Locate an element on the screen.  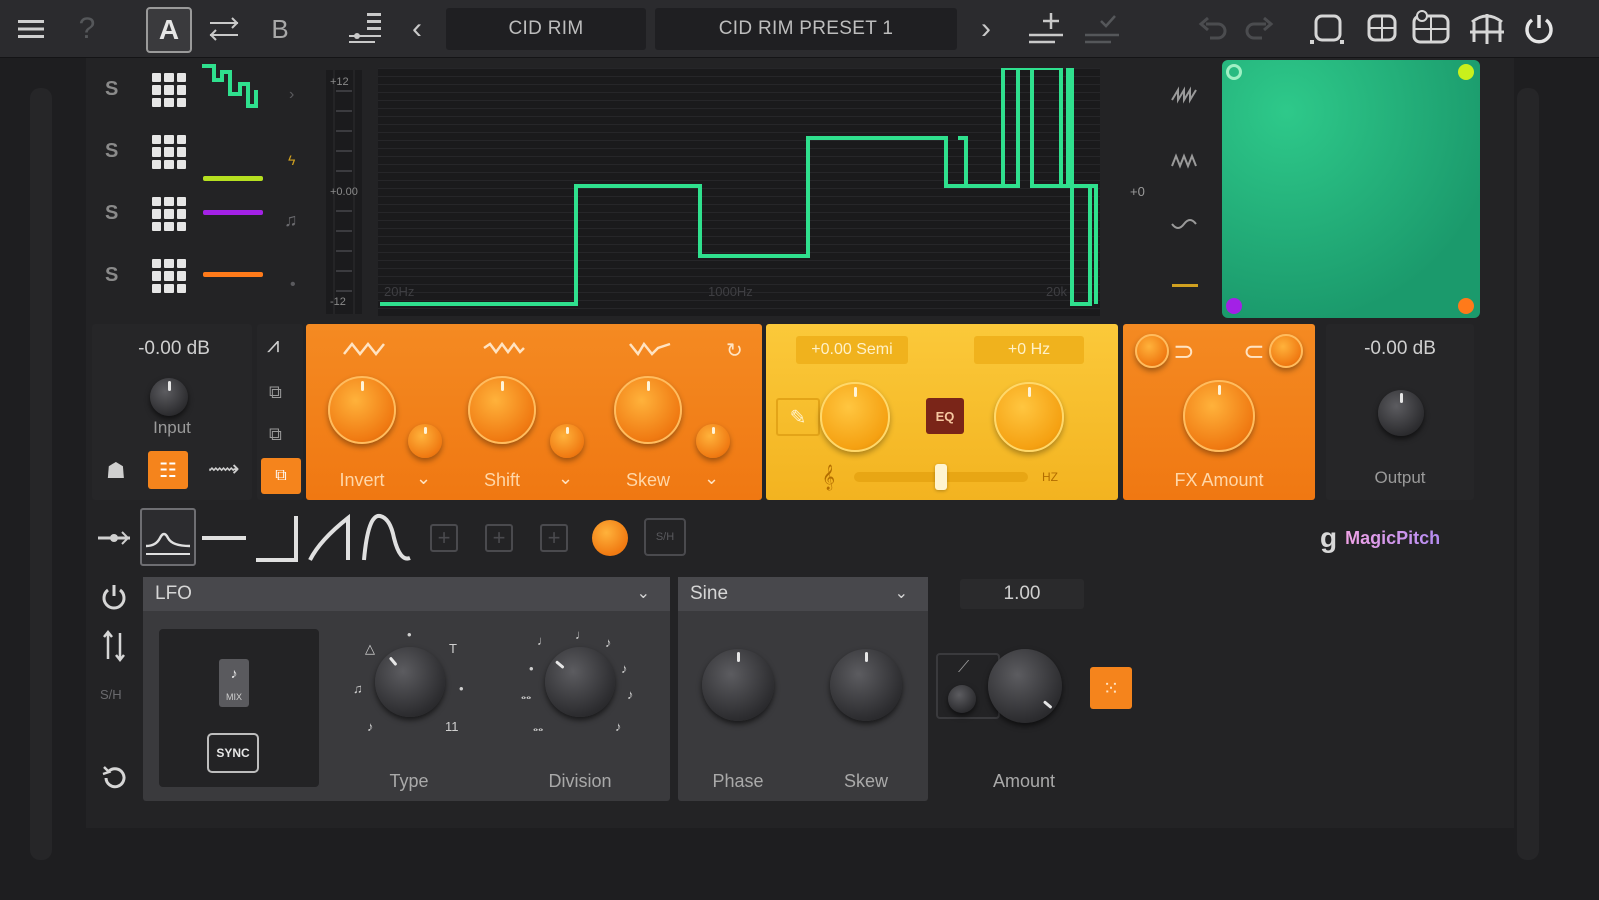
hz-value: +0 Hz is located at coordinates (1029, 350).